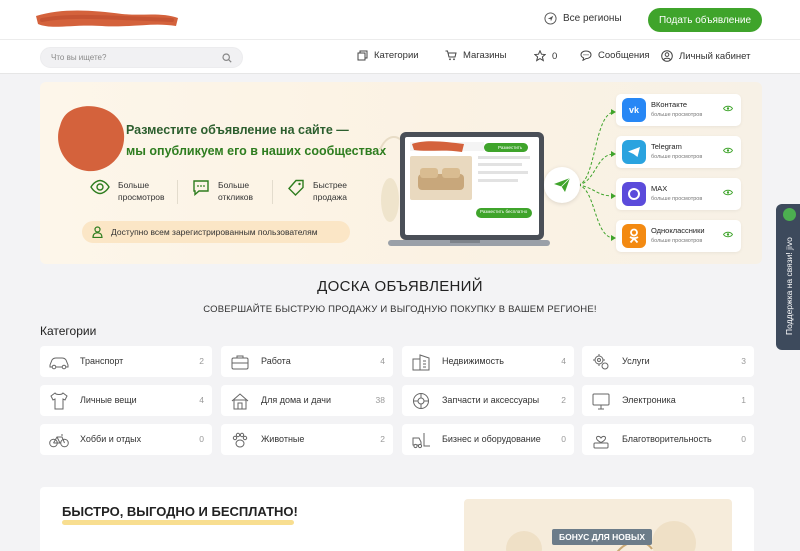  Describe the element at coordinates (667, 56) in the screenshot. I see `user-circle-icon` at that location.